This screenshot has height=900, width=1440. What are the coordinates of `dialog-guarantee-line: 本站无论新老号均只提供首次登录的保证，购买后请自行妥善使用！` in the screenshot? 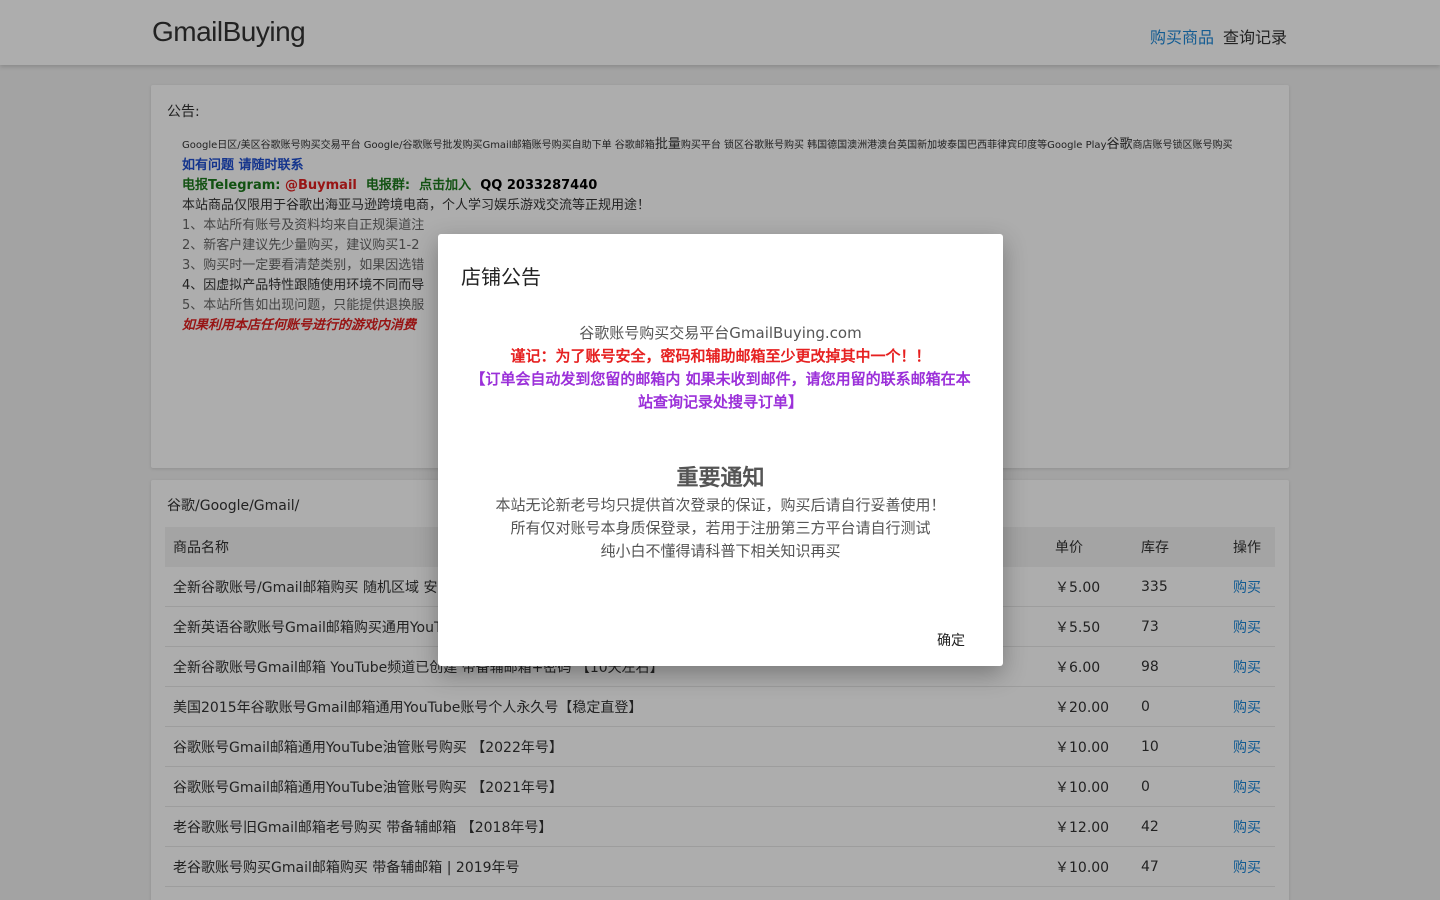 It's located at (720, 505).